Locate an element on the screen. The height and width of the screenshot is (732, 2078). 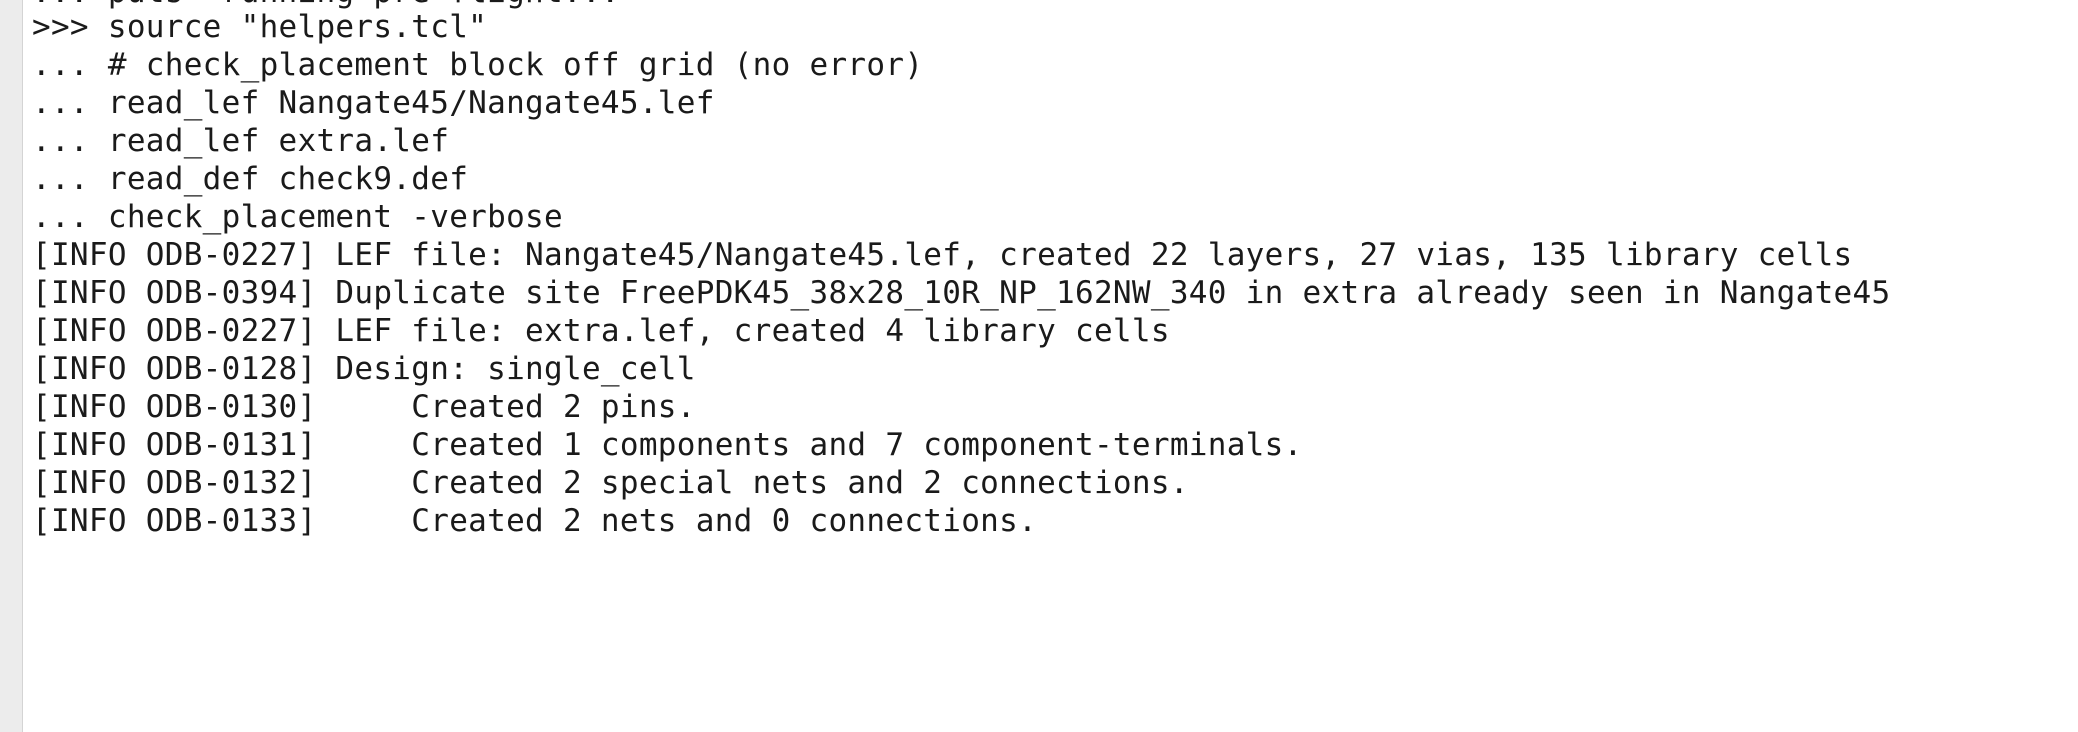
console-line: ... read_lef extra.lef is located at coordinates (241, 141).